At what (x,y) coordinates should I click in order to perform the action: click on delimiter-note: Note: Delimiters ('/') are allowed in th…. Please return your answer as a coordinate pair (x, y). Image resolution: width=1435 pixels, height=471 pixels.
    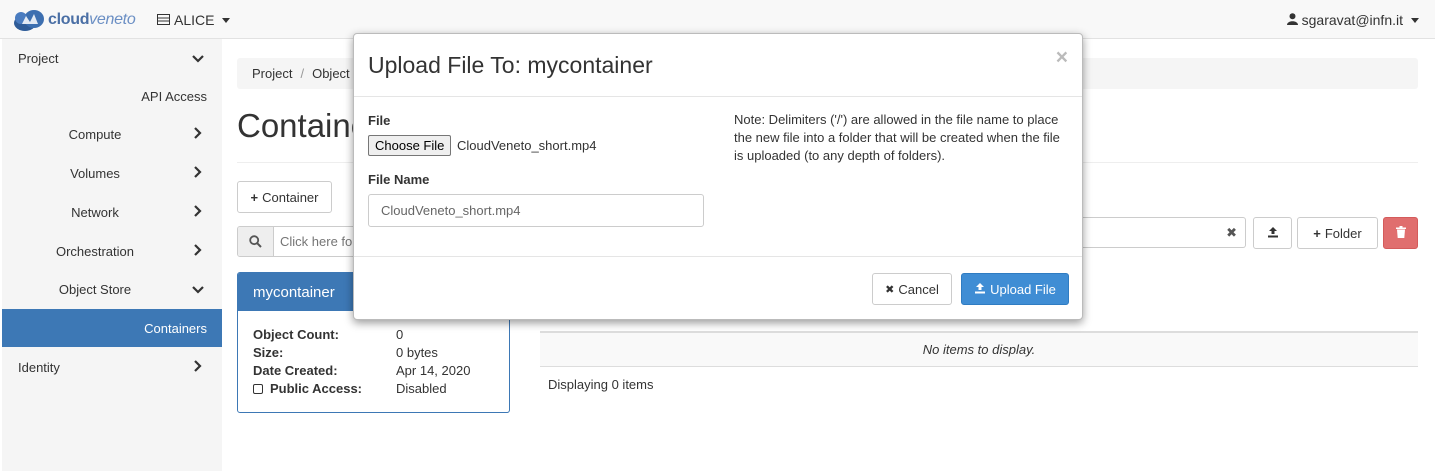
    Looking at the image, I should click on (897, 137).